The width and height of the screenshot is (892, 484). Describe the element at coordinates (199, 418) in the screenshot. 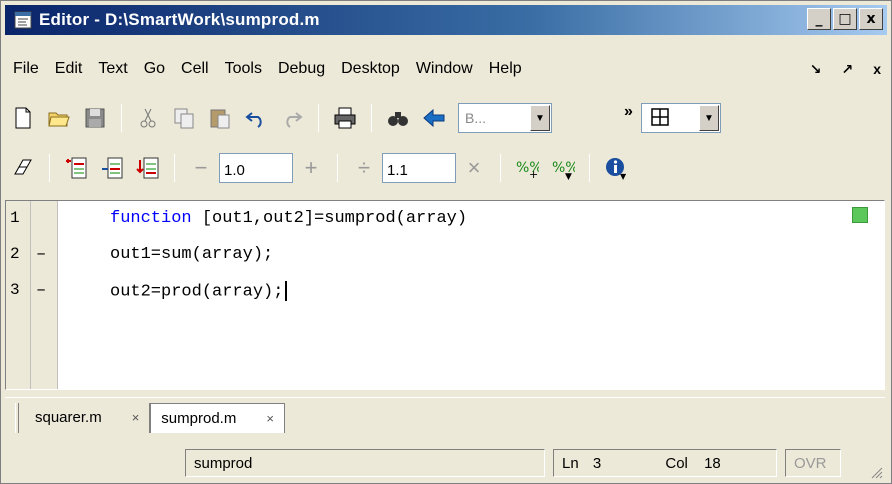

I see `tab-label: sumprod.m` at that location.